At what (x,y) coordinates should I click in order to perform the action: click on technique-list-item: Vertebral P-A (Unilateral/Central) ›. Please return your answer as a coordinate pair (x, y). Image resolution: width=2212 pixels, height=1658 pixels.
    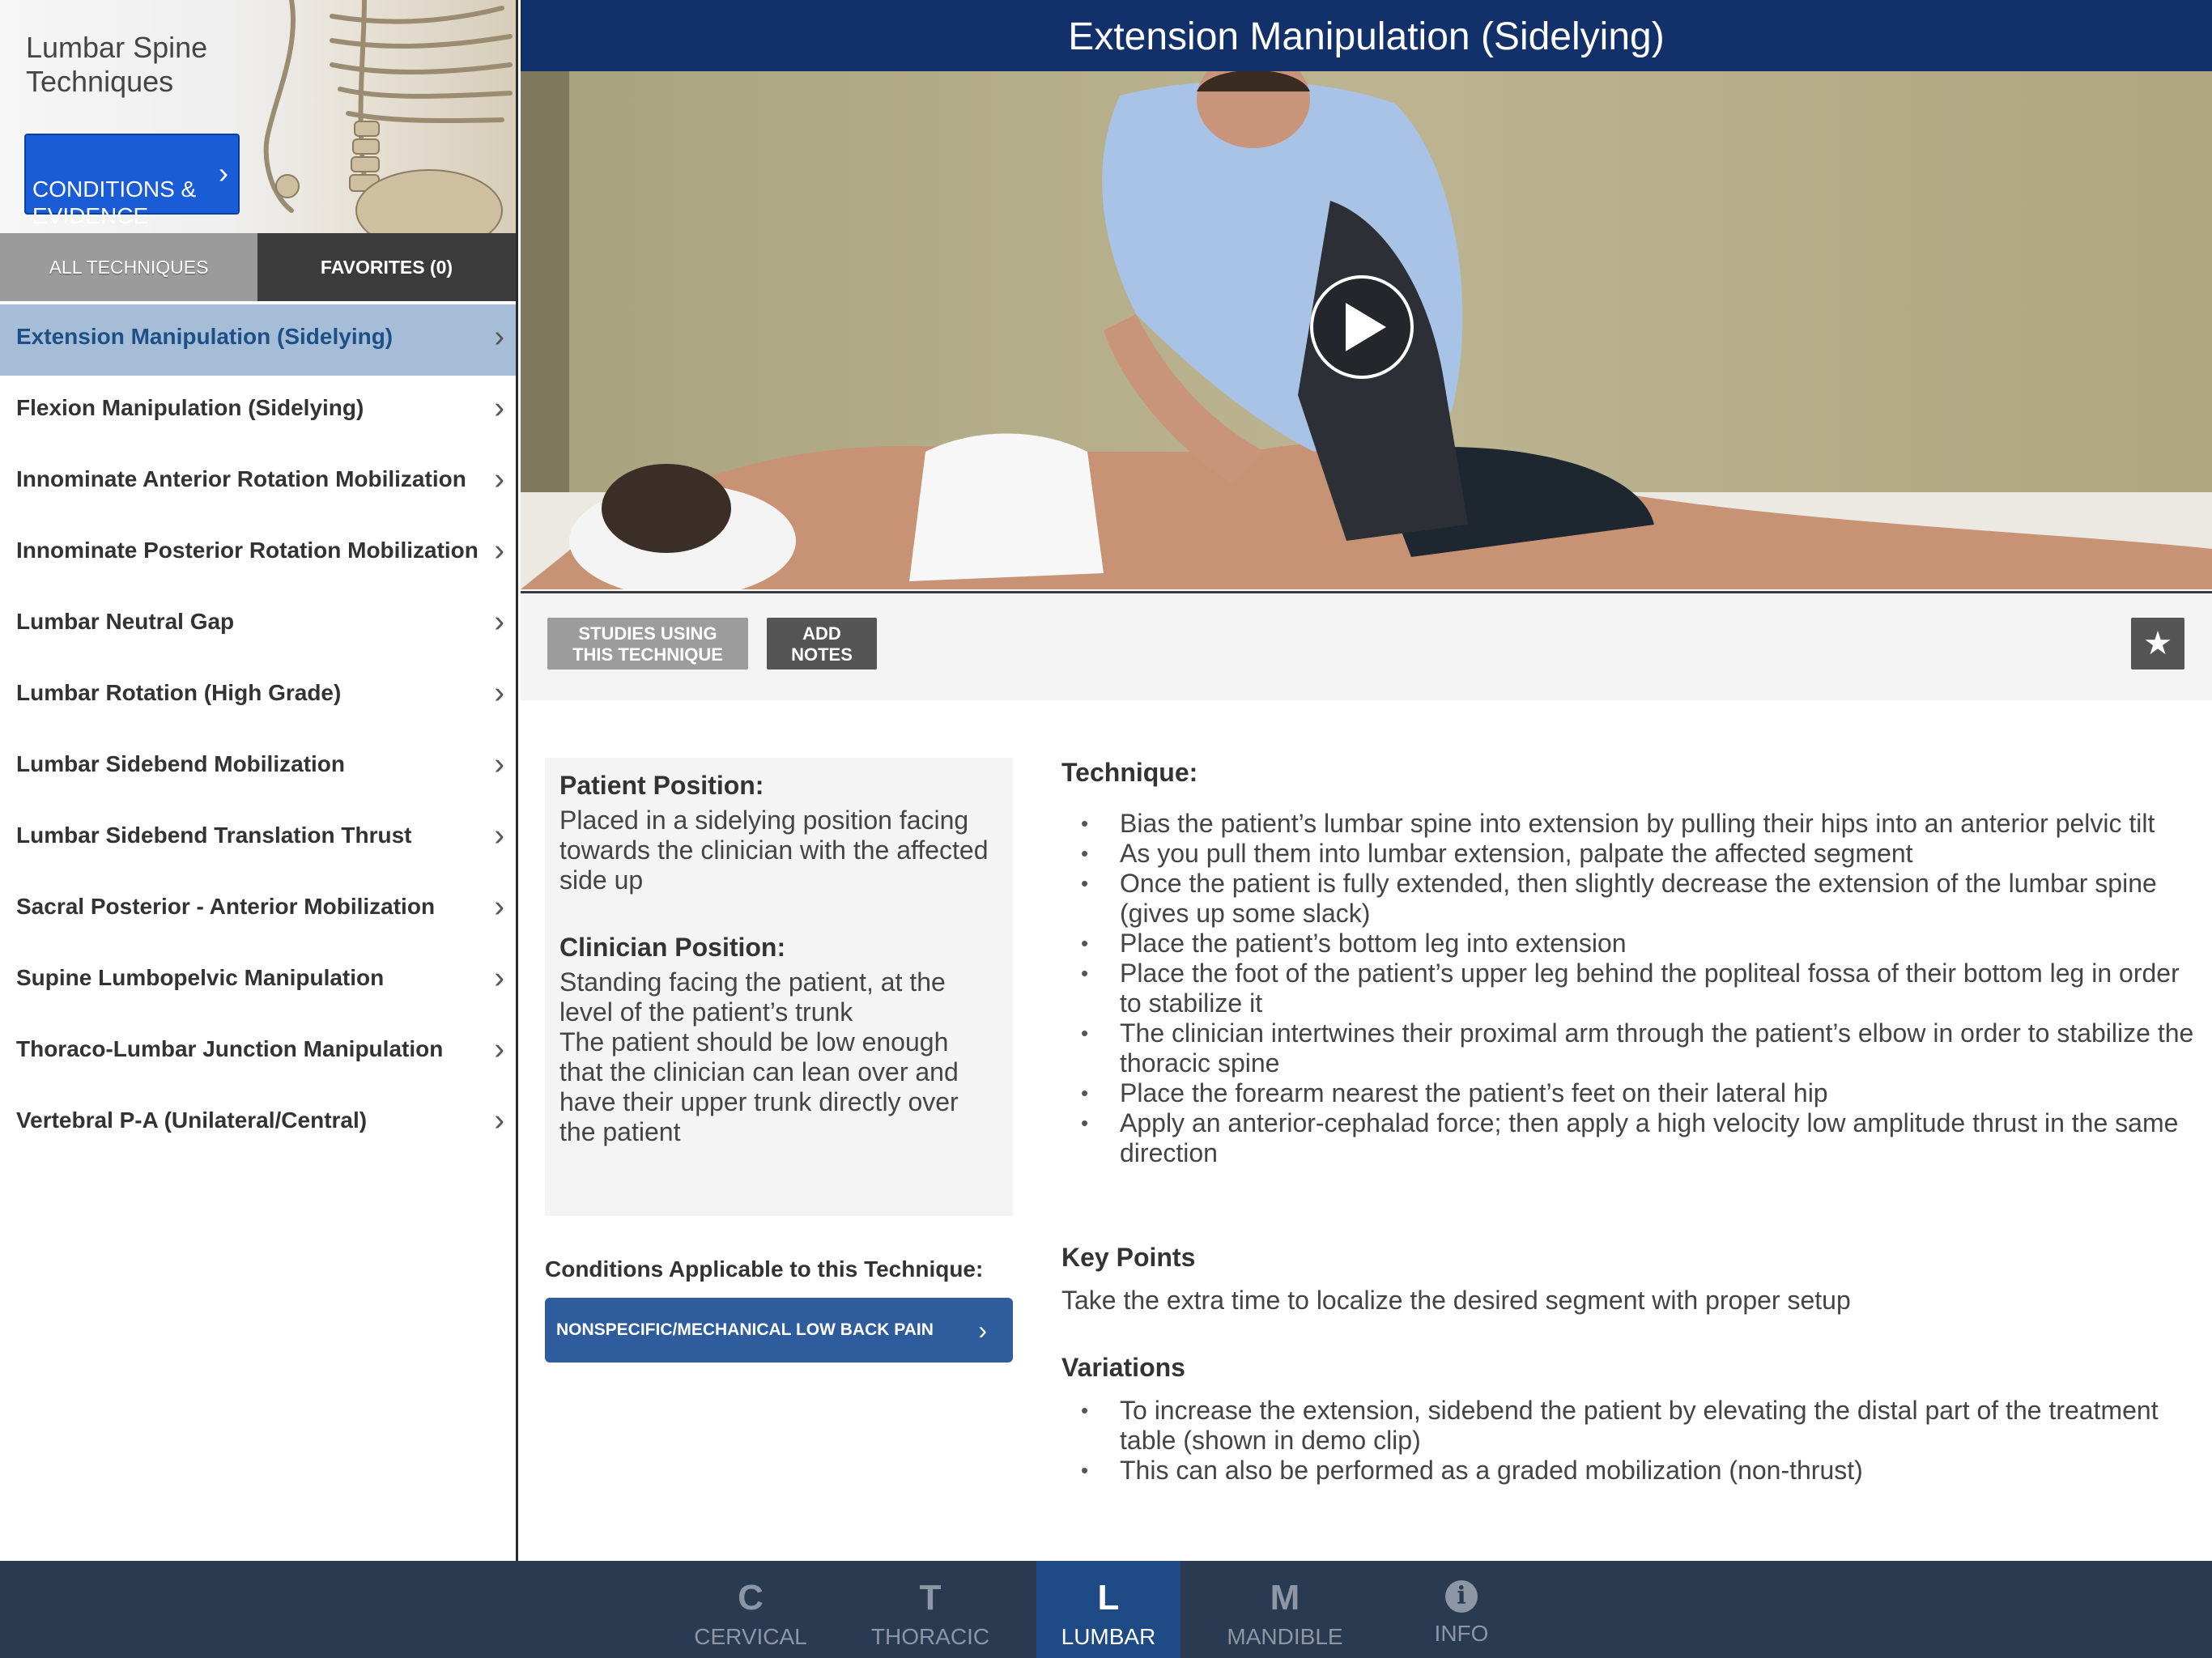
    Looking at the image, I should click on (258, 1123).